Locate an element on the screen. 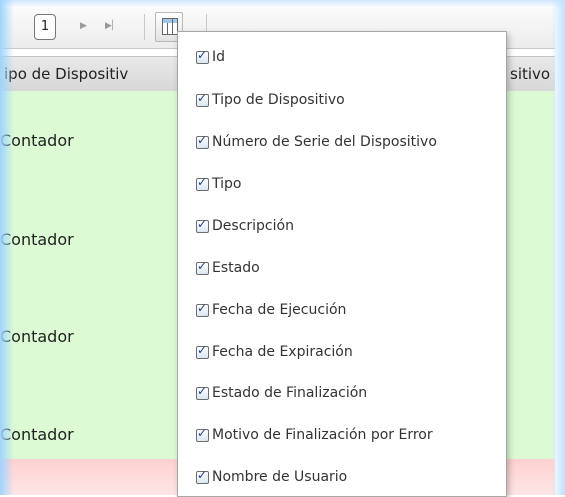 This screenshot has height=497, width=565. column-option-estado-finalizacion: Estado de Finalización is located at coordinates (281, 393).